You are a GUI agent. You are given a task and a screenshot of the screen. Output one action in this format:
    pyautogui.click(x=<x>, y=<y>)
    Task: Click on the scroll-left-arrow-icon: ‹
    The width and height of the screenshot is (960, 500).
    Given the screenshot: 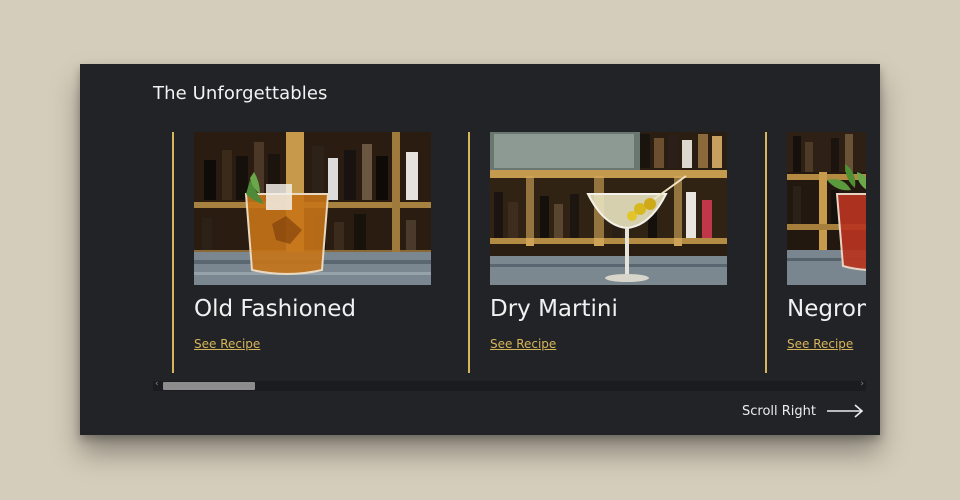 What is the action you would take?
    pyautogui.click(x=157, y=384)
    